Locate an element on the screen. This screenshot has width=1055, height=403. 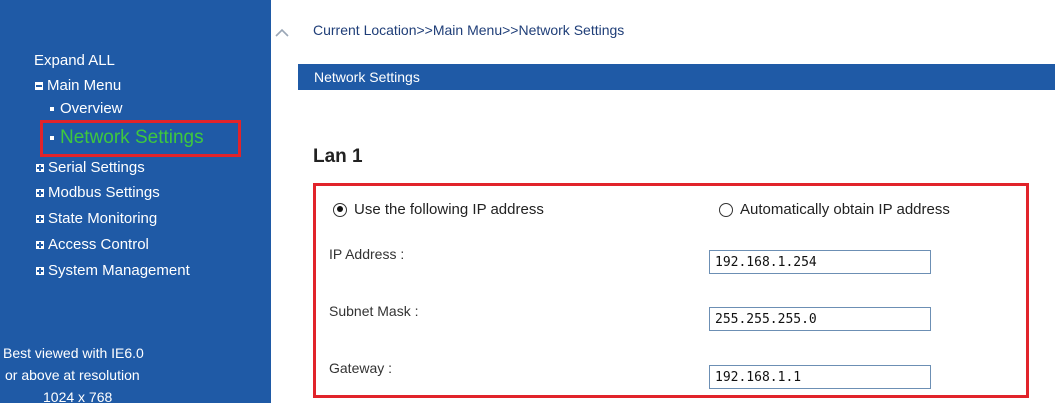
sidebar-item-system-management: System Management is located at coordinates (113, 270).